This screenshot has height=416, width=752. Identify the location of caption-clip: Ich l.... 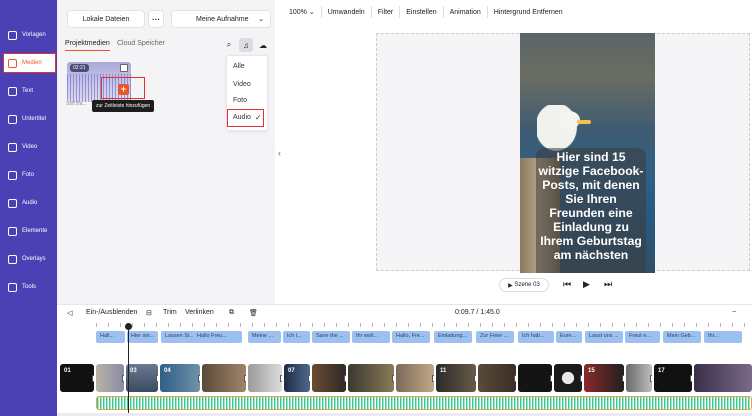
(296, 337).